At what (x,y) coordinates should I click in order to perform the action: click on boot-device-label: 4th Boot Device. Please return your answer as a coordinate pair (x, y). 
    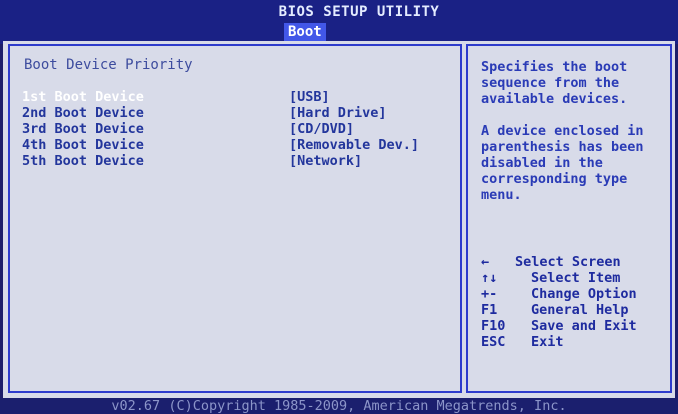
    Looking at the image, I should click on (83, 145).